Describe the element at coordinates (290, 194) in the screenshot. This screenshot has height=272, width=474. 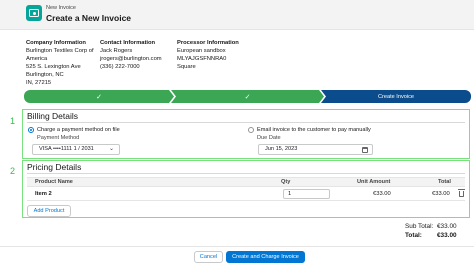
I see `quantity-value: 1` at that location.